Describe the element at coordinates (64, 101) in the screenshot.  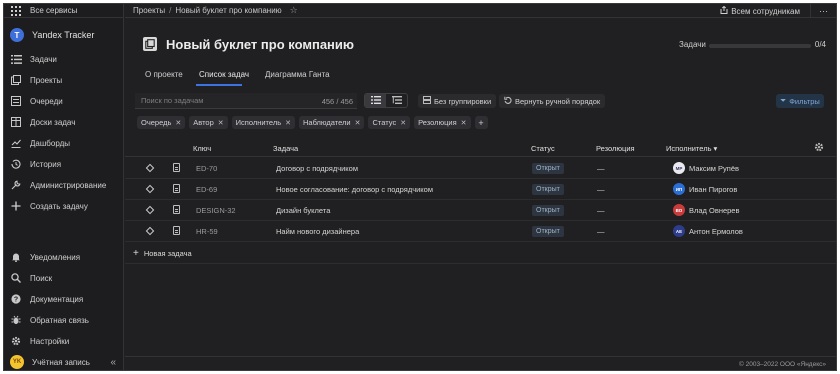
I see `sidebar-item-queues: Очереди` at that location.